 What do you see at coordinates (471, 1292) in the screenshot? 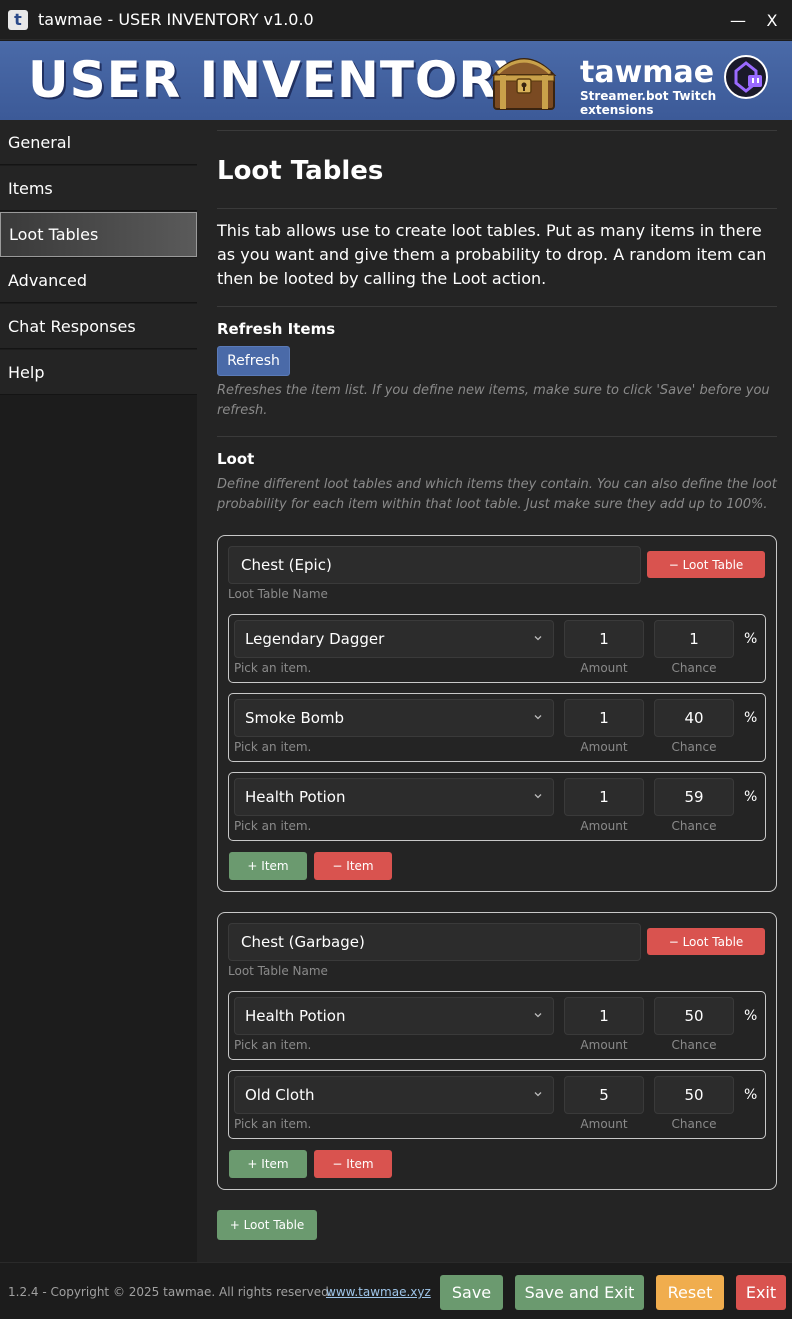
I see `save-button: Save` at bounding box center [471, 1292].